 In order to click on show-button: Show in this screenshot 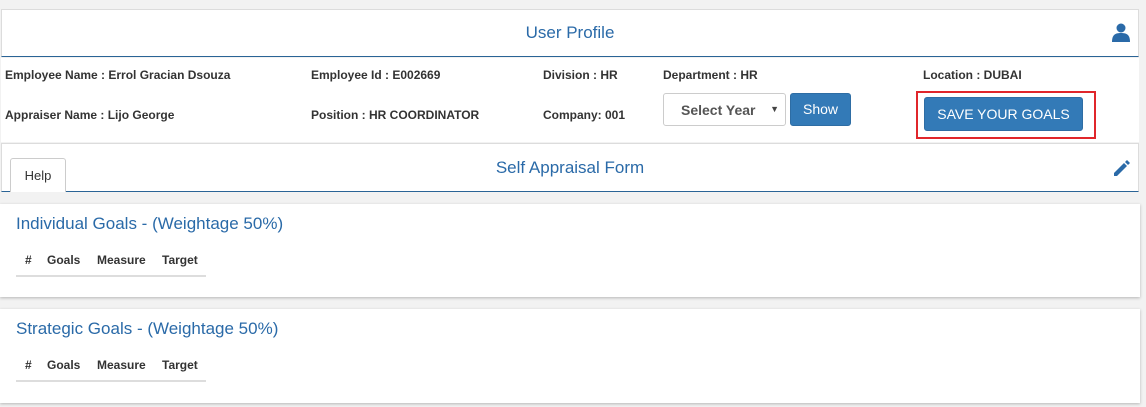, I will do `click(820, 109)`.